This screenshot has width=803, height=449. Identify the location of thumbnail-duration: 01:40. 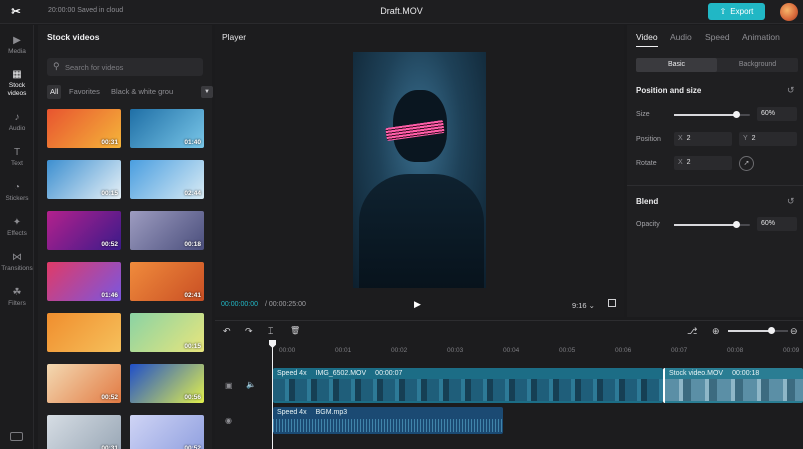
(192, 142).